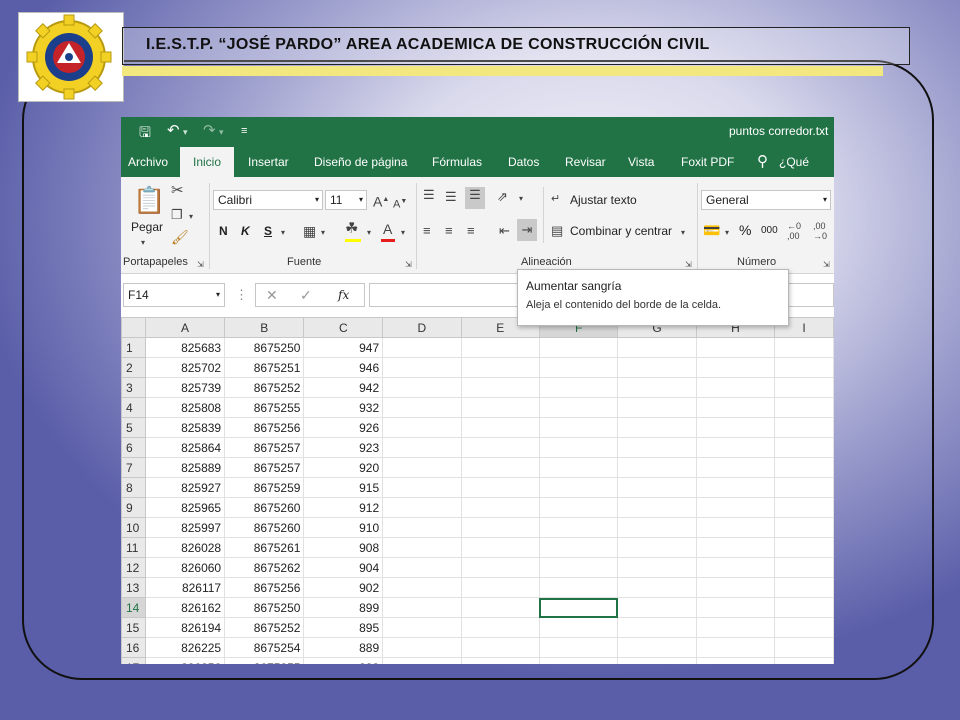 This screenshot has width=960, height=720. Describe the element at coordinates (185, 447) in the screenshot. I see `cell-a: 825864` at that location.